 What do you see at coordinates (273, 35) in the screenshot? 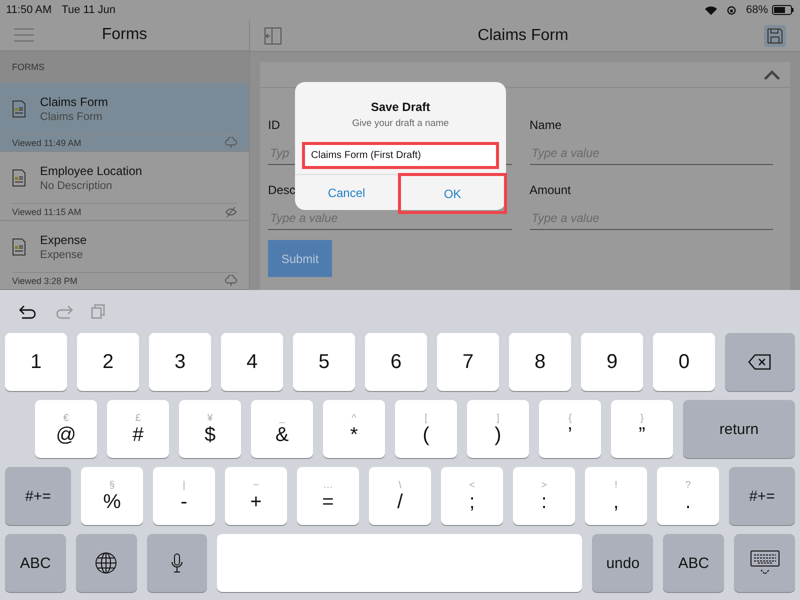
I see `collapse-sidebar-icon` at bounding box center [273, 35].